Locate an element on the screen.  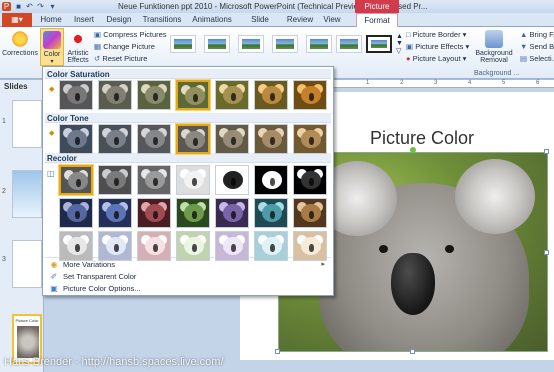
compress-pictures-button: ▣ Compress Pictures is located at coordinates (130, 34).